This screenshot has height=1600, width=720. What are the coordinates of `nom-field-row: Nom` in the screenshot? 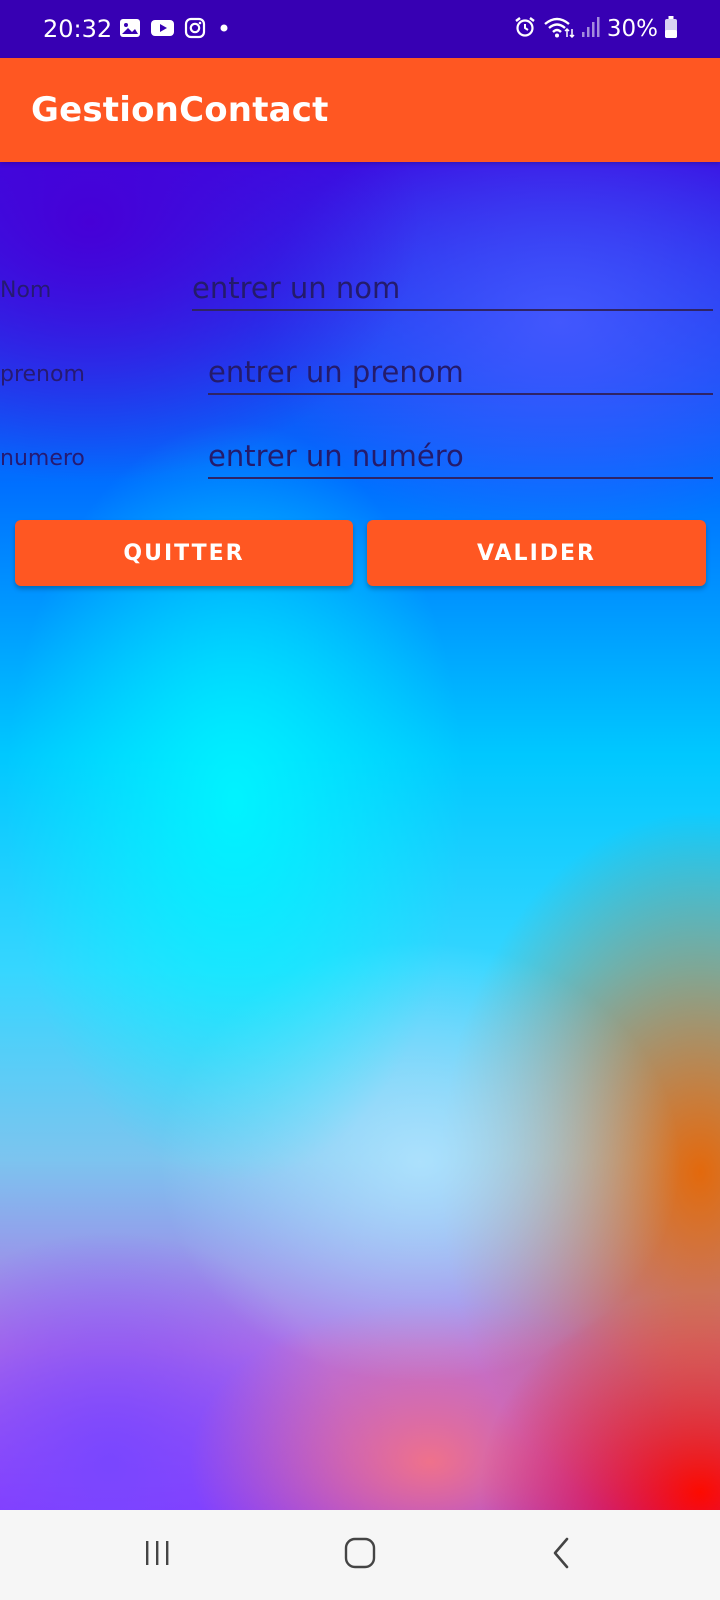 It's located at (360, 294).